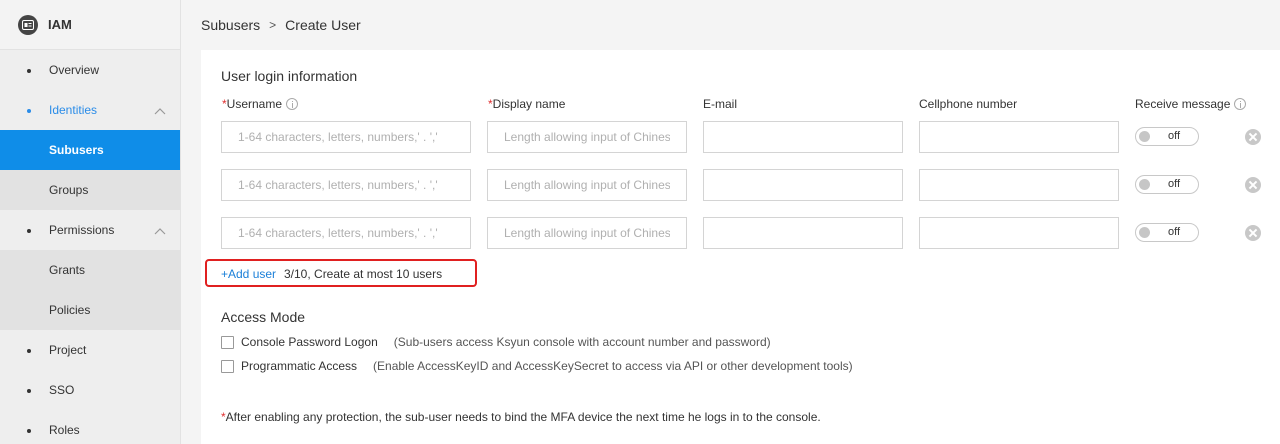 This screenshot has height=444, width=1280. What do you see at coordinates (90, 270) in the screenshot?
I see `sidebar-item-grants: Grants` at bounding box center [90, 270].